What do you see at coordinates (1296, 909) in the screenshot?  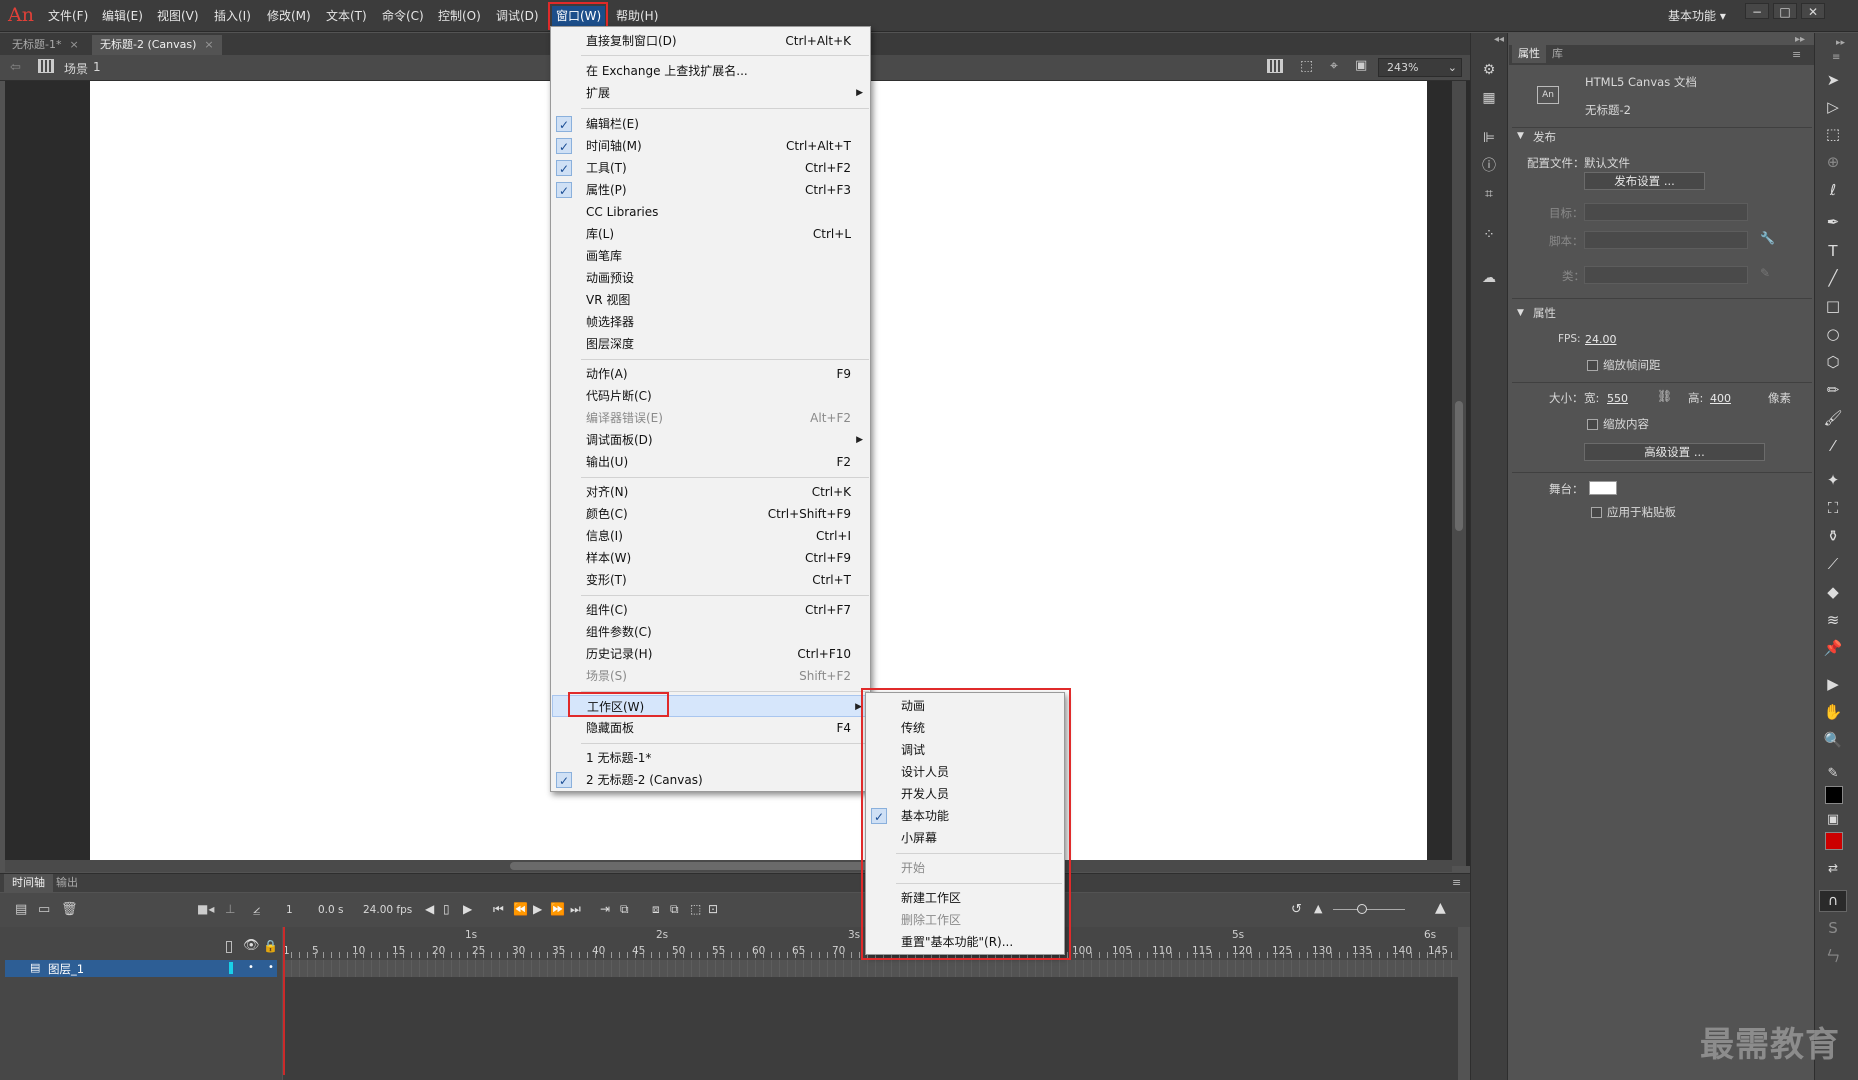 I see `undo-icon: ↺` at bounding box center [1296, 909].